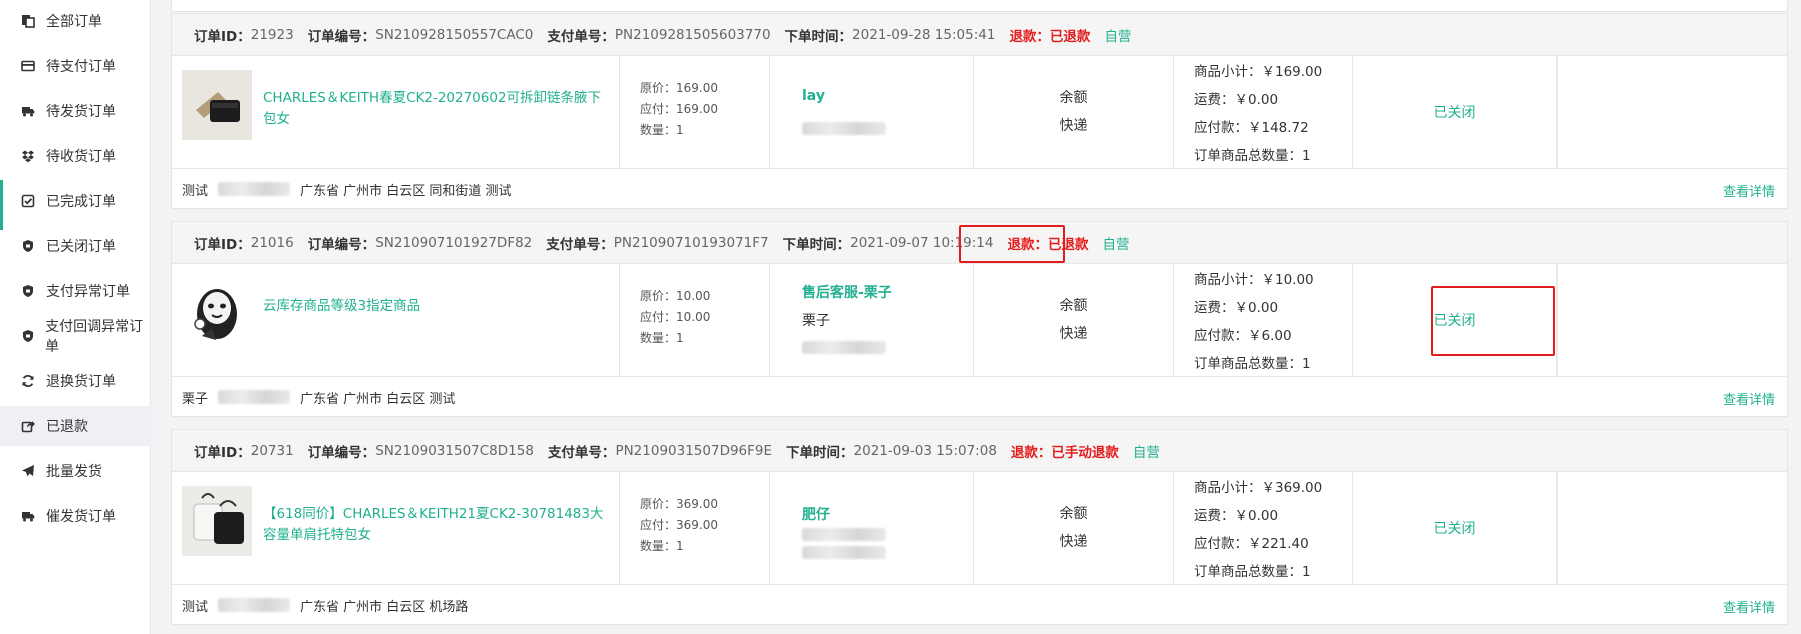  I want to click on sidebar-item-label: 待支付订单, so click(81, 67).